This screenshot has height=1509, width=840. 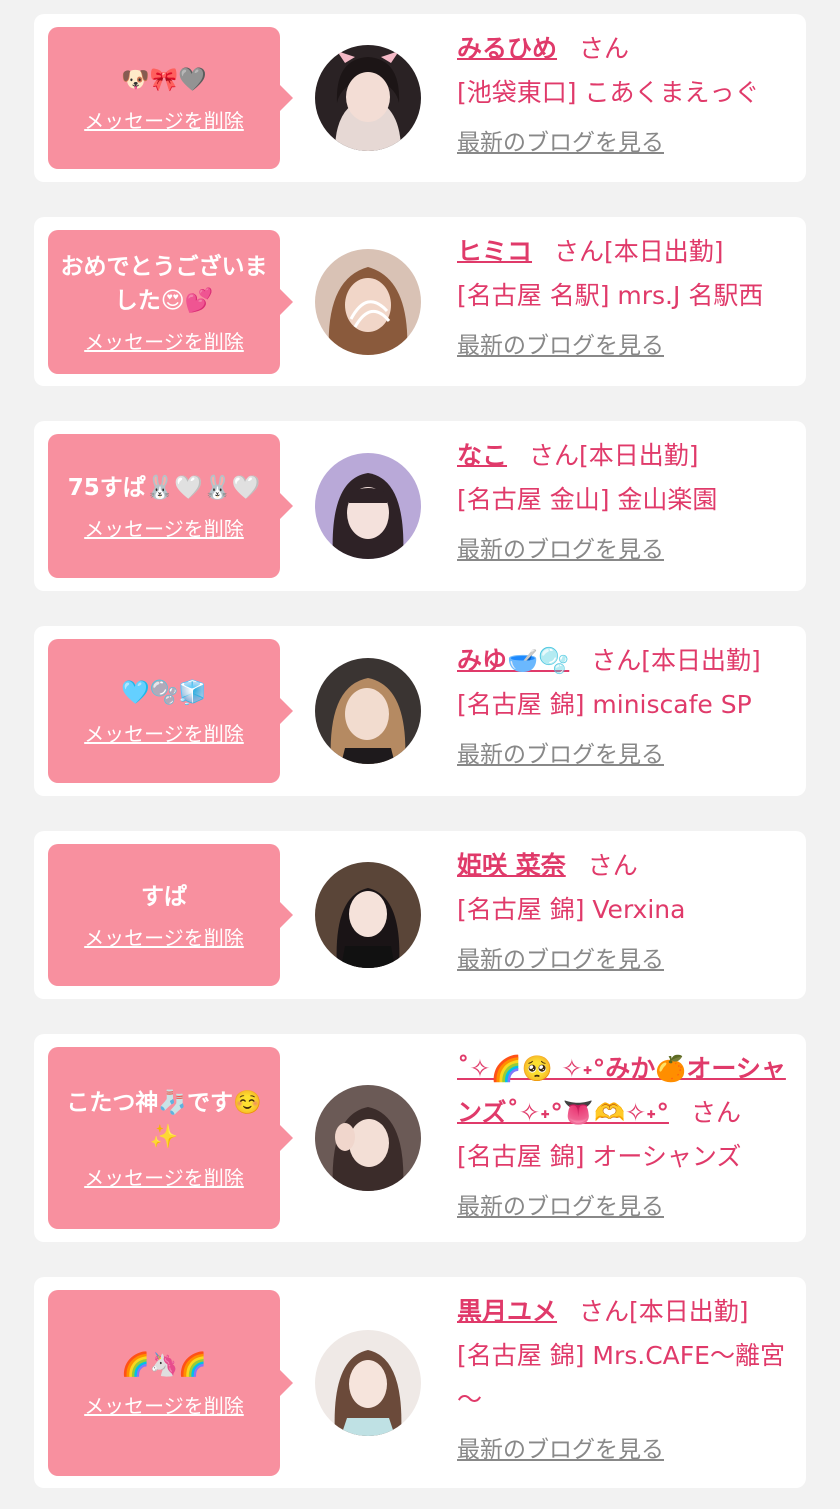 I want to click on name-line: ヒミコ さん[本日出勤], so click(x=624, y=252).